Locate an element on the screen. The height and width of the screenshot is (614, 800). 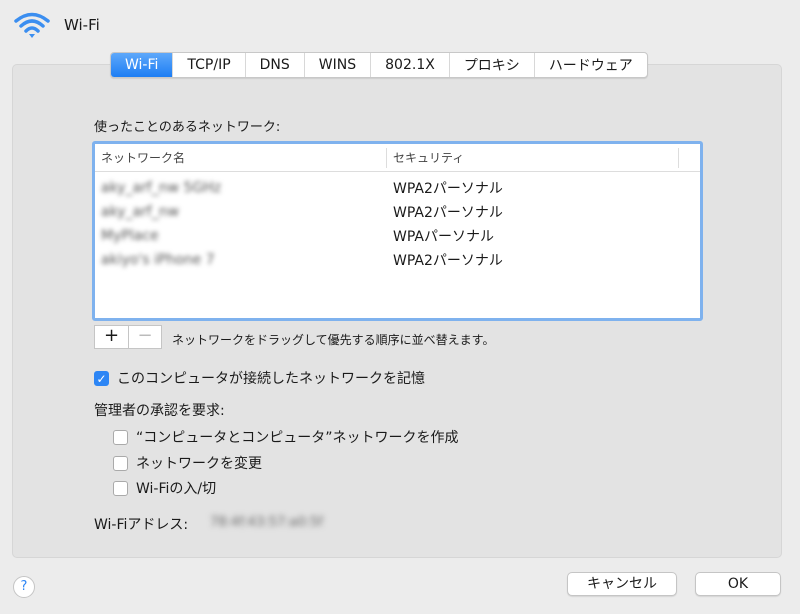
tab-proxy: プロキシ is located at coordinates (492, 65).